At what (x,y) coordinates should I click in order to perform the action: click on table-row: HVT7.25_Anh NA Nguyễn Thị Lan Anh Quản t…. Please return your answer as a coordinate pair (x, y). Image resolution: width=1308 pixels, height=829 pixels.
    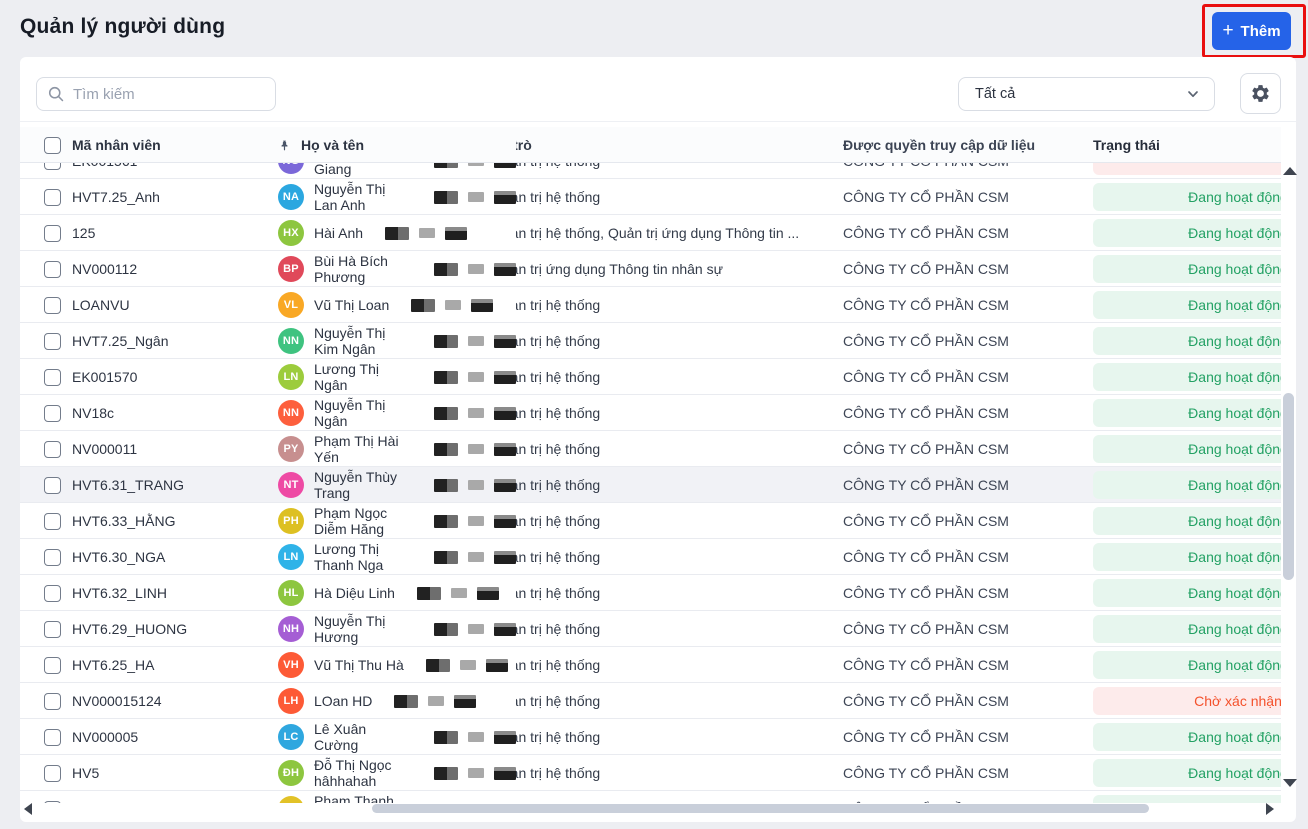
    Looking at the image, I should click on (650, 197).